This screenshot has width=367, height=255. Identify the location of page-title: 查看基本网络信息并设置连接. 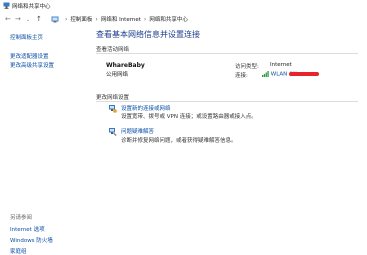
(148, 34).